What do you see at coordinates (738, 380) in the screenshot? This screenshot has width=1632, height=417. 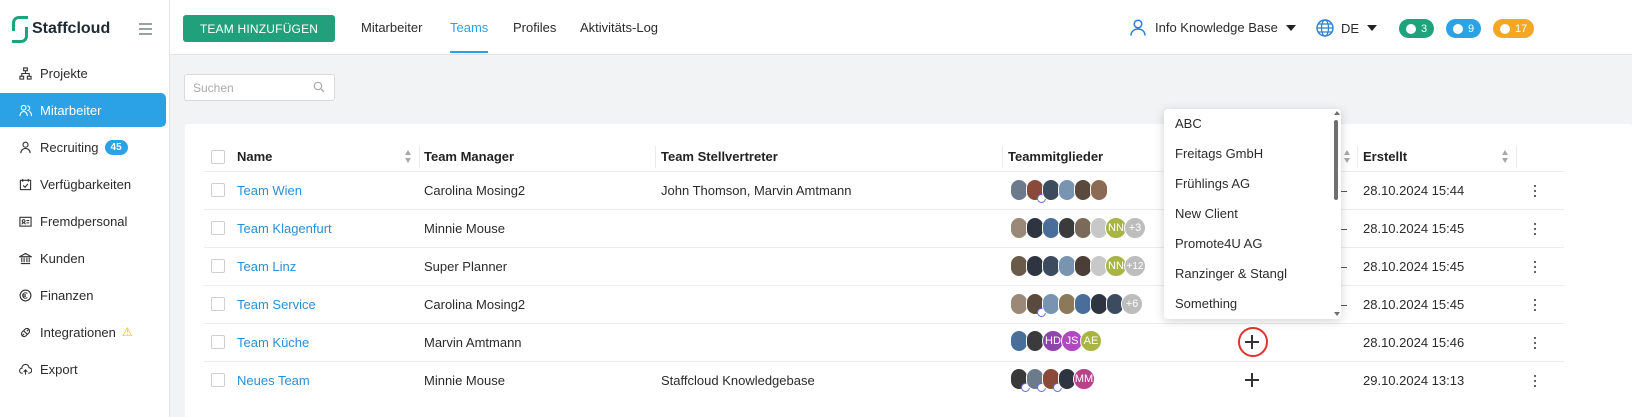 I see `team-deputy: Staffcloud Knowledgebase` at bounding box center [738, 380].